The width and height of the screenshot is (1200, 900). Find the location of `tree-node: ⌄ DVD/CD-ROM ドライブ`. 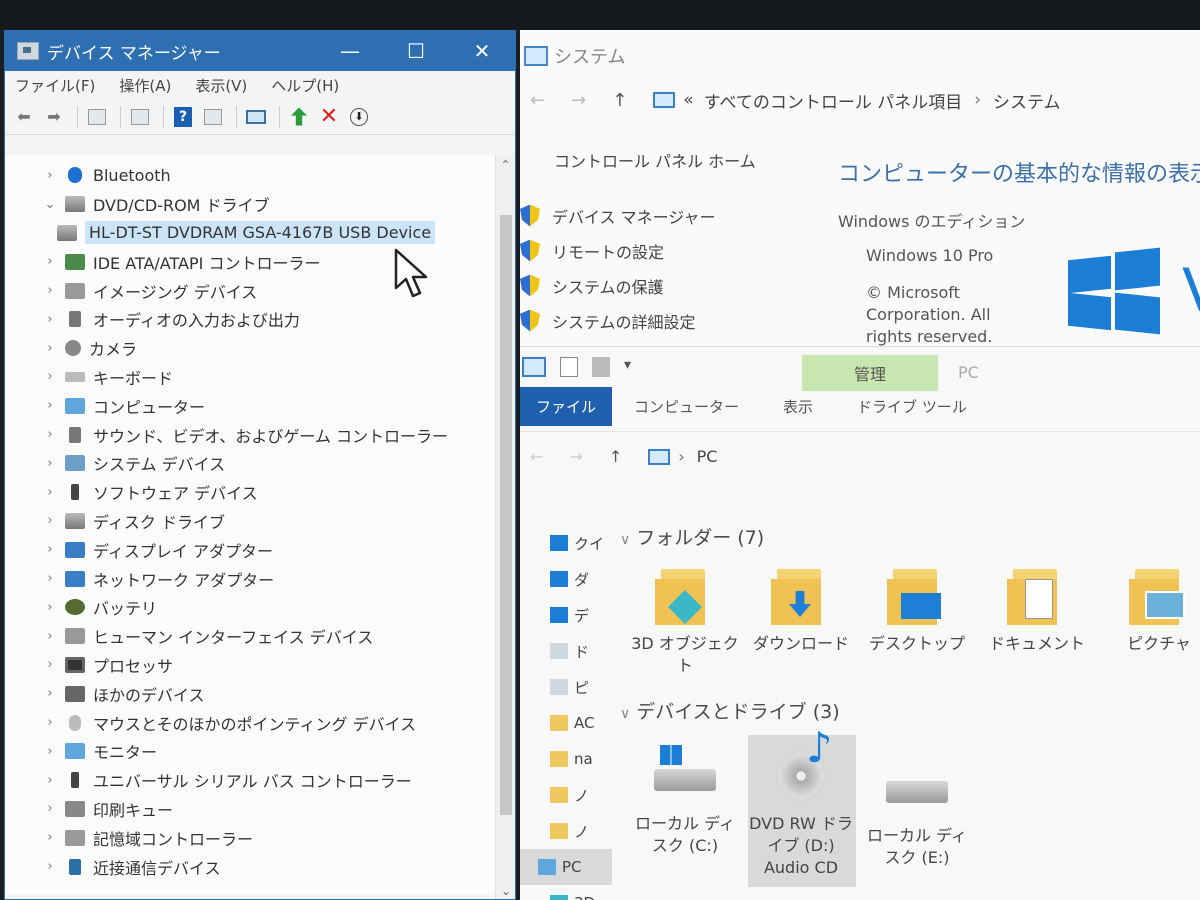

tree-node: ⌄ DVD/CD-ROM ドライブ is located at coordinates (250, 204).